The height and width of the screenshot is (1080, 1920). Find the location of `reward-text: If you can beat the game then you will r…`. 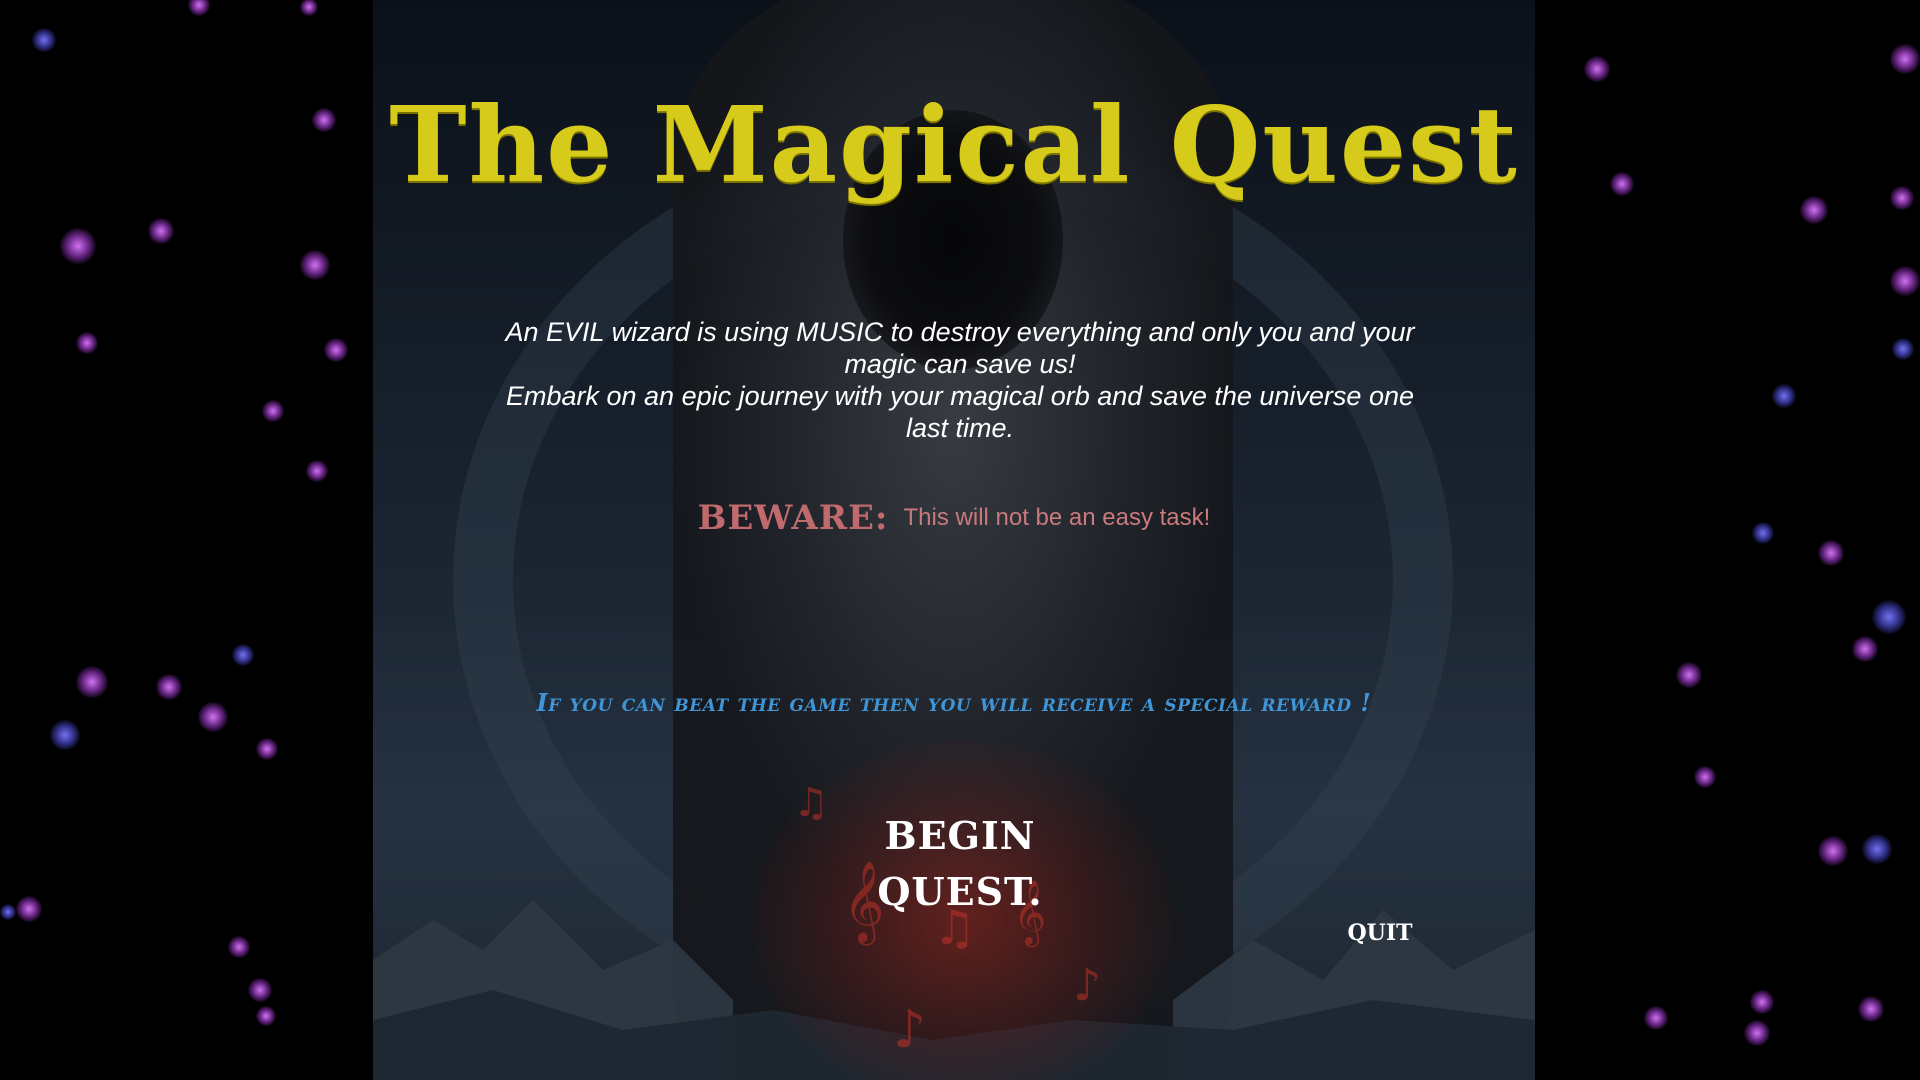

reward-text: If you can beat the game then you will r… is located at coordinates (954, 702).